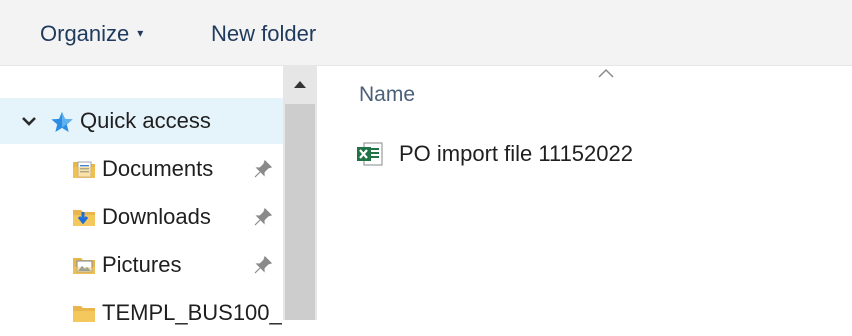 This screenshot has width=852, height=336. What do you see at coordinates (145, 120) in the screenshot?
I see `nav-item-label: Quick access` at bounding box center [145, 120].